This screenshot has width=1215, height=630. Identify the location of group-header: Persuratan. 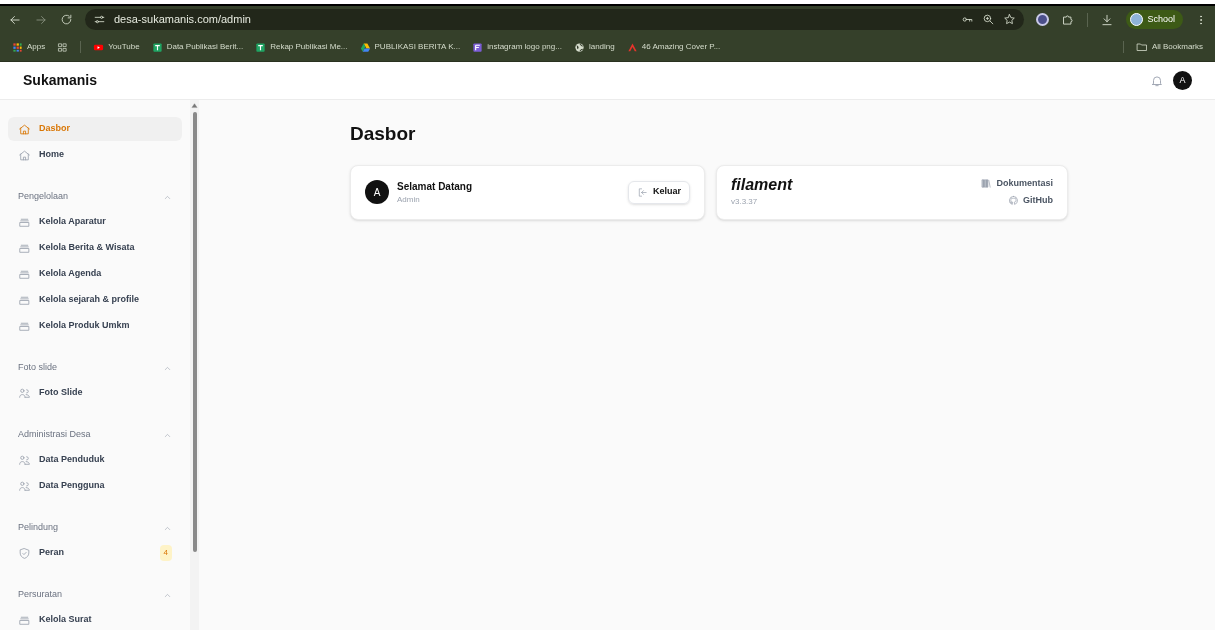
(95, 595).